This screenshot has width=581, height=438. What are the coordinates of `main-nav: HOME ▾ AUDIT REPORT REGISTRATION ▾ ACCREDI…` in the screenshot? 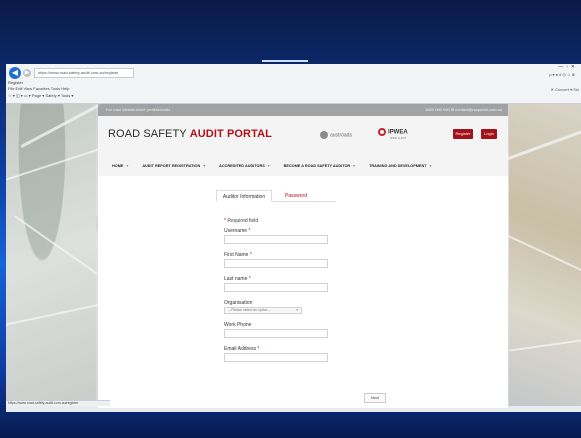 It's located at (303, 165).